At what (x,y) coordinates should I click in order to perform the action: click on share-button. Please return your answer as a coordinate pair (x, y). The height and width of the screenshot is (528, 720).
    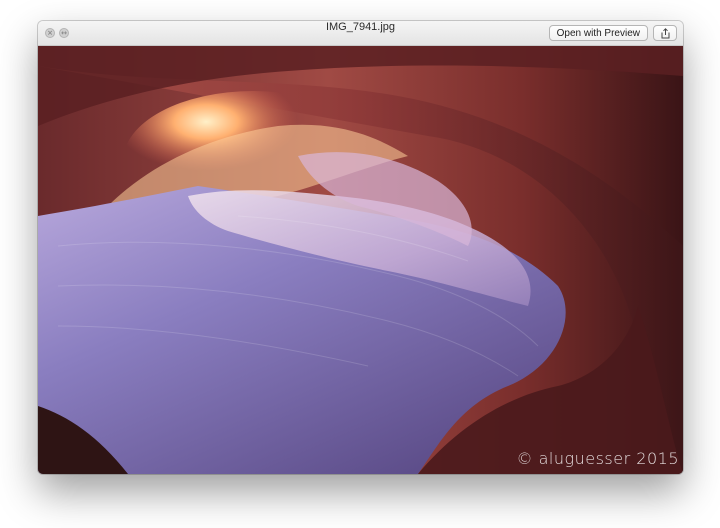
    Looking at the image, I should click on (665, 33).